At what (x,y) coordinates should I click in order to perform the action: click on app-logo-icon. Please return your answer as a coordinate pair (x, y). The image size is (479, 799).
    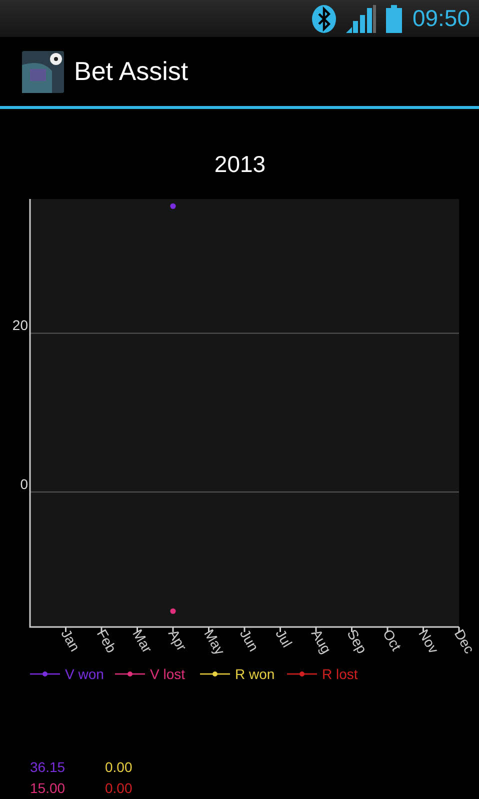
    Looking at the image, I should click on (43, 71).